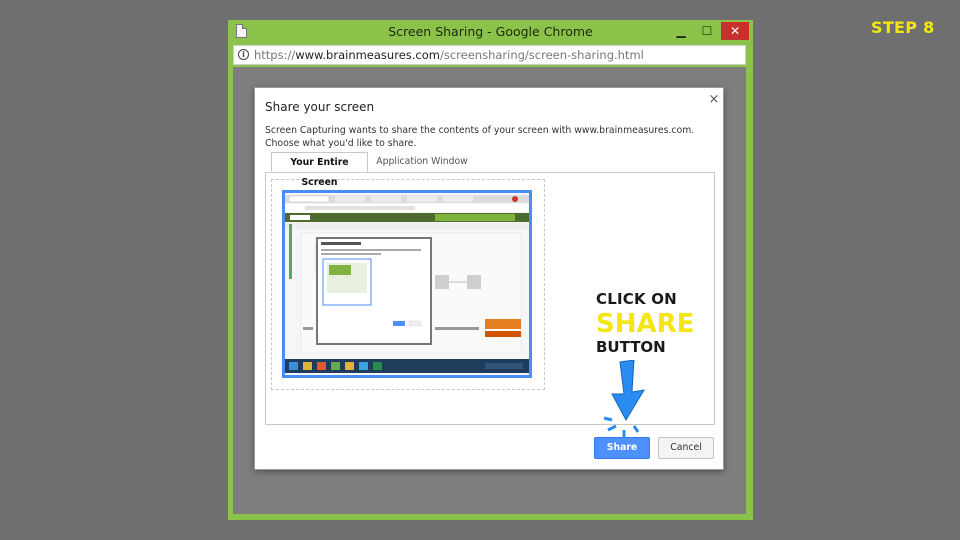 This screenshot has height=540, width=960. What do you see at coordinates (714, 100) in the screenshot?
I see `close-icon: ×` at bounding box center [714, 100].